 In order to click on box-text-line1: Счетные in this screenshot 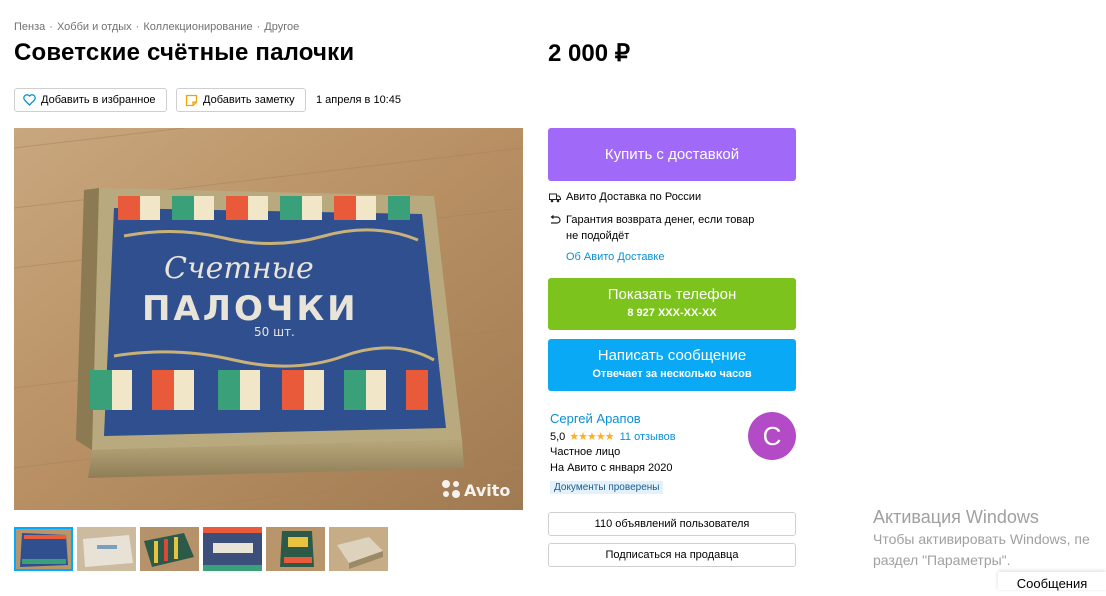, I will do `click(239, 268)`.